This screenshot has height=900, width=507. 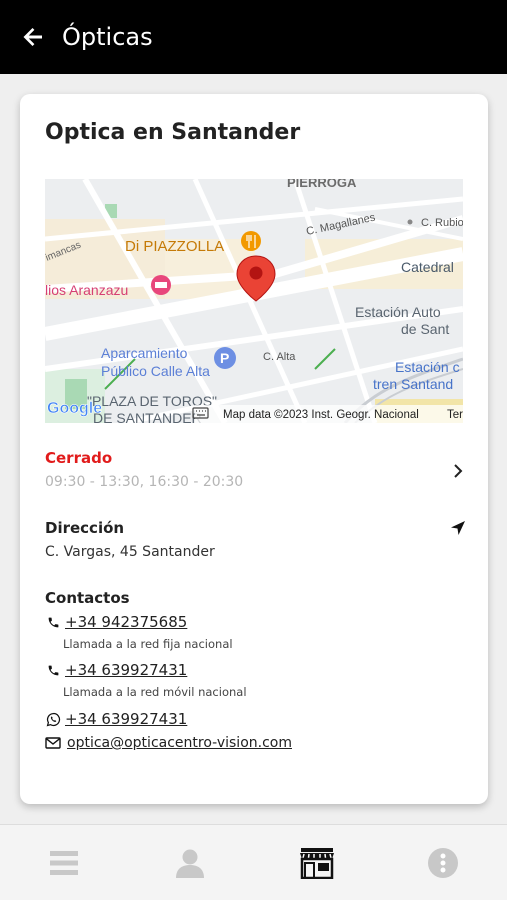 I want to click on whatsapp-row: +34 639927431, so click(x=116, y=719).